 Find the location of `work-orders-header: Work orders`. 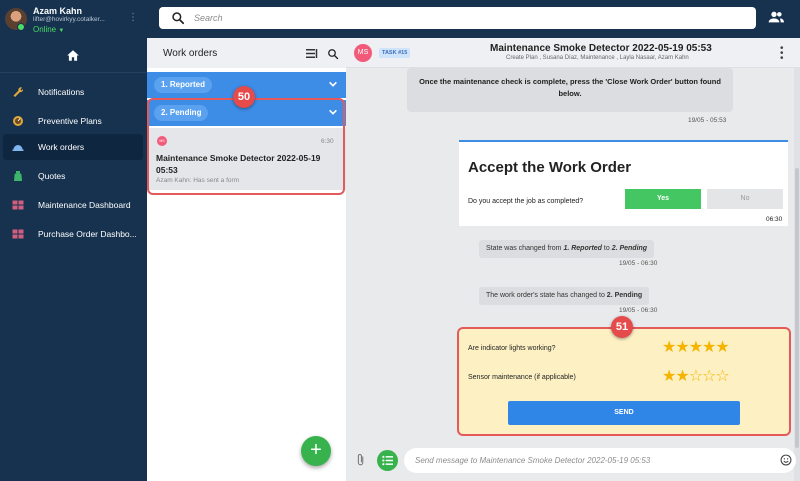

work-orders-header: Work orders is located at coordinates (246, 53).